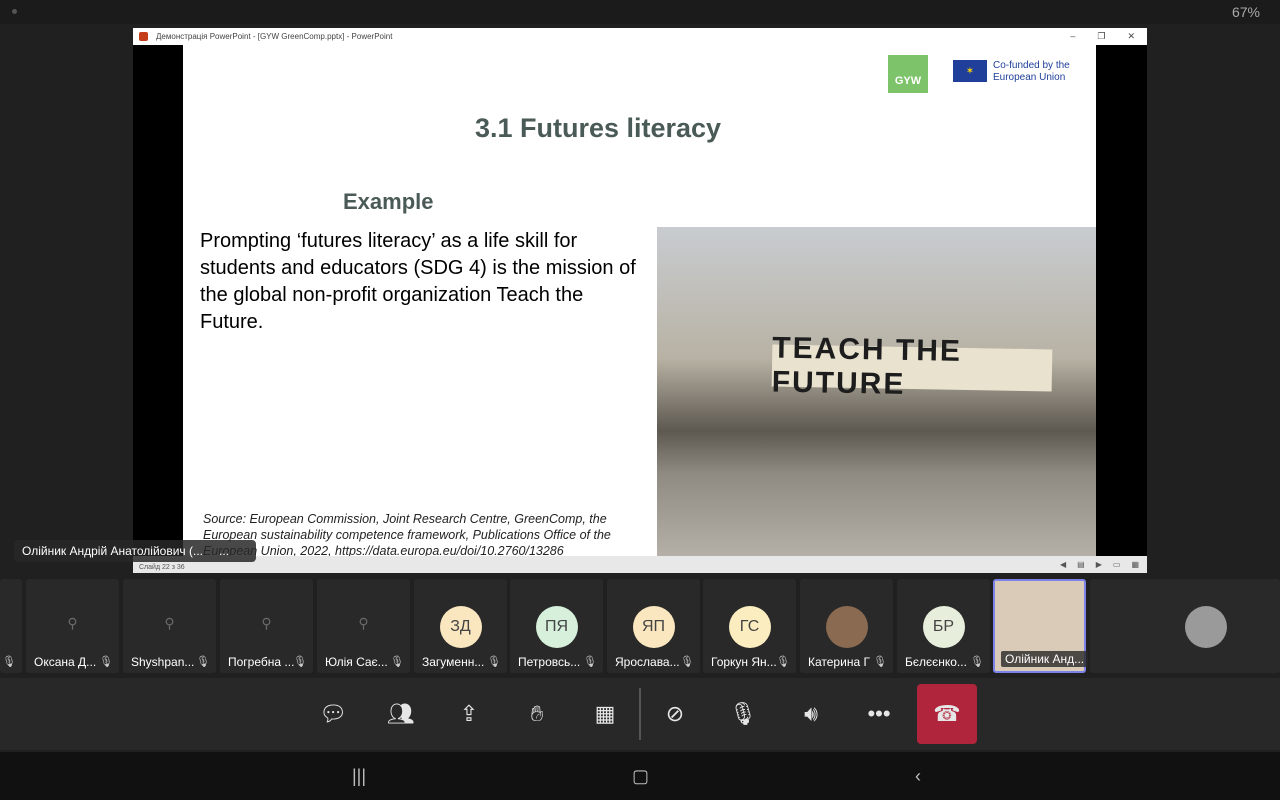 The width and height of the screenshot is (1280, 800). I want to click on more-button: •••, so click(879, 714).